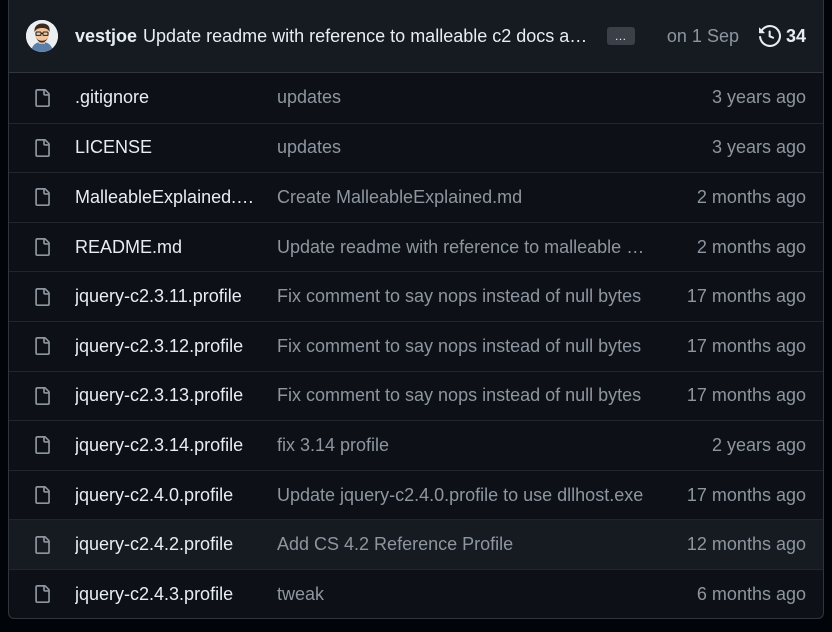 Image resolution: width=832 pixels, height=632 pixels. What do you see at coordinates (154, 544) in the screenshot?
I see `file-name-link: jquery-c2.4.2.profile` at bounding box center [154, 544].